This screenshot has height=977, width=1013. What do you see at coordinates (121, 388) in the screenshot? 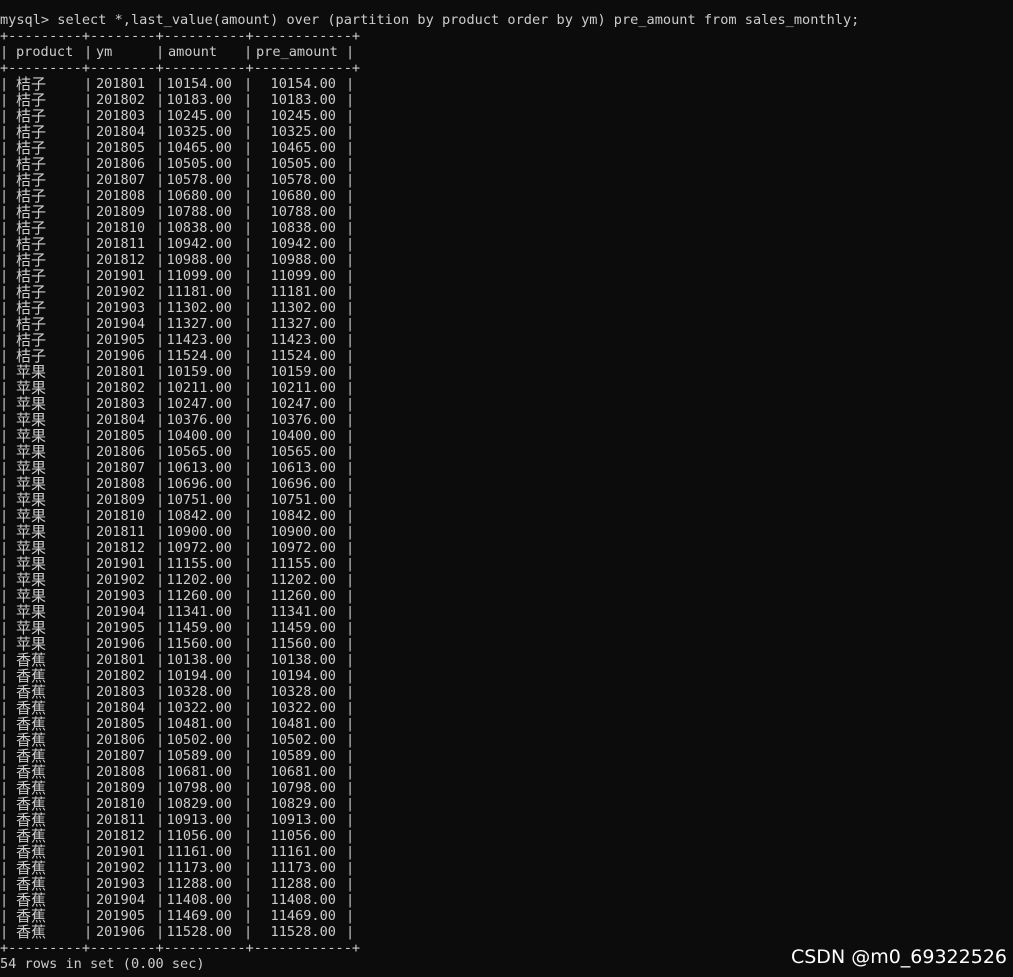
I see `cell-ym: 201802` at bounding box center [121, 388].